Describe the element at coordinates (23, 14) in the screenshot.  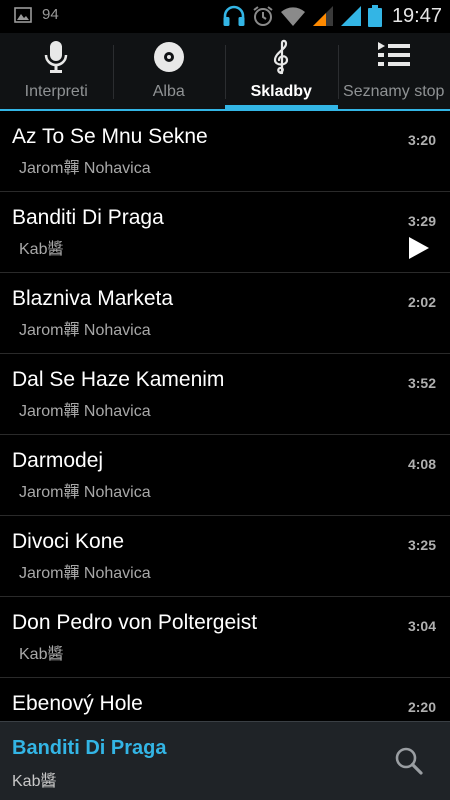
I see `image-icon` at that location.